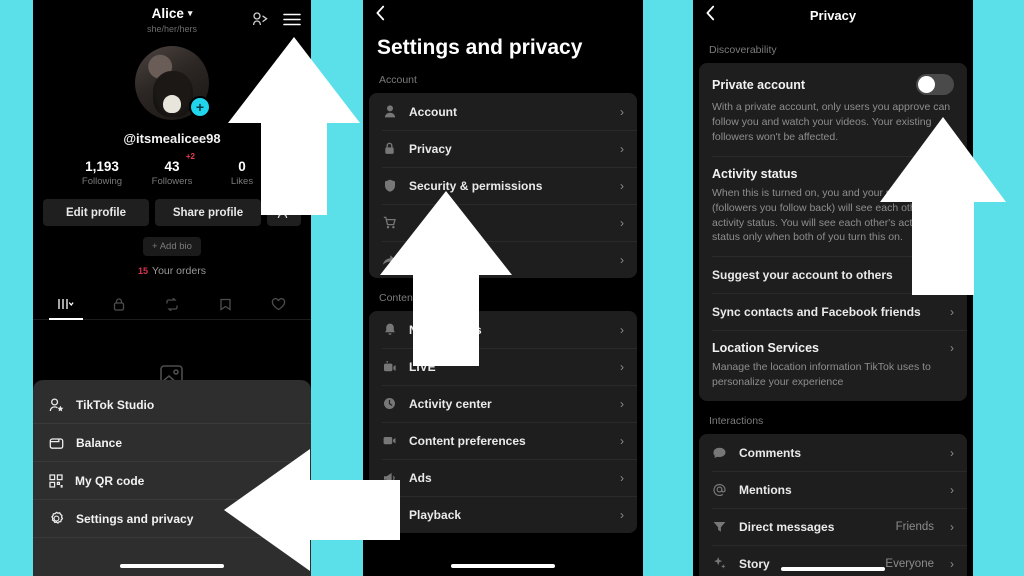 The image size is (1024, 576). Describe the element at coordinates (143, 271) in the screenshot. I see `orders-badge: 15` at that location.